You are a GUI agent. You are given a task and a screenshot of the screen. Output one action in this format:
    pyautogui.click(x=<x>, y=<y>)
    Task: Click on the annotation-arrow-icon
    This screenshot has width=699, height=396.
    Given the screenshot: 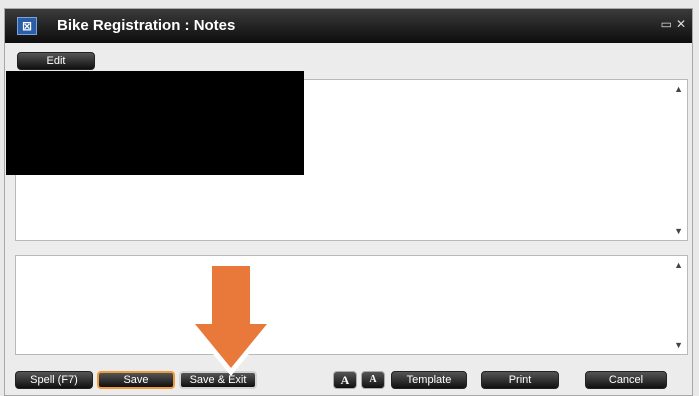 What is the action you would take?
    pyautogui.click(x=231, y=346)
    